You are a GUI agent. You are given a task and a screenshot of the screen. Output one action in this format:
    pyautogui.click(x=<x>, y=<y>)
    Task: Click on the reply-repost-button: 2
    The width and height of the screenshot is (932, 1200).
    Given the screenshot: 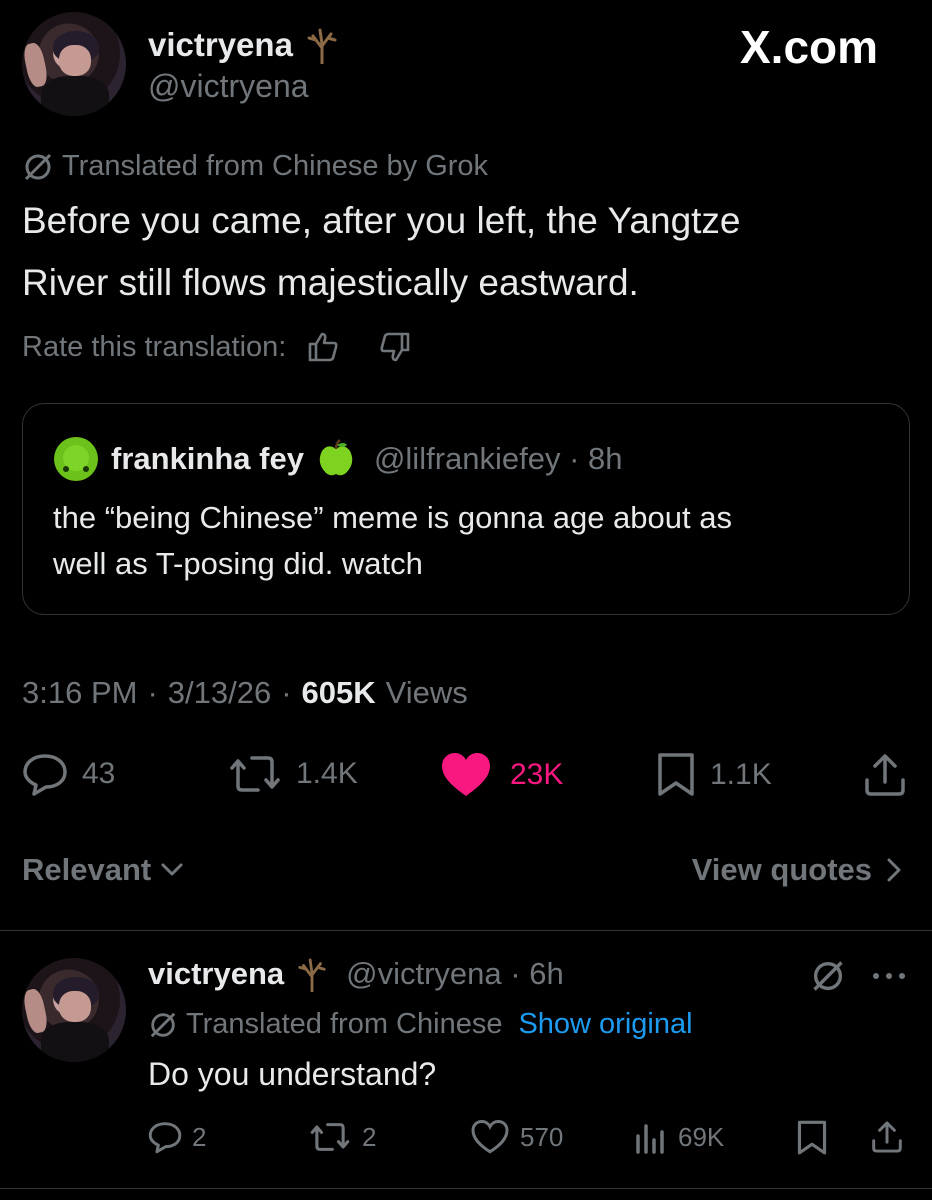 What is the action you would take?
    pyautogui.click(x=342, y=1137)
    